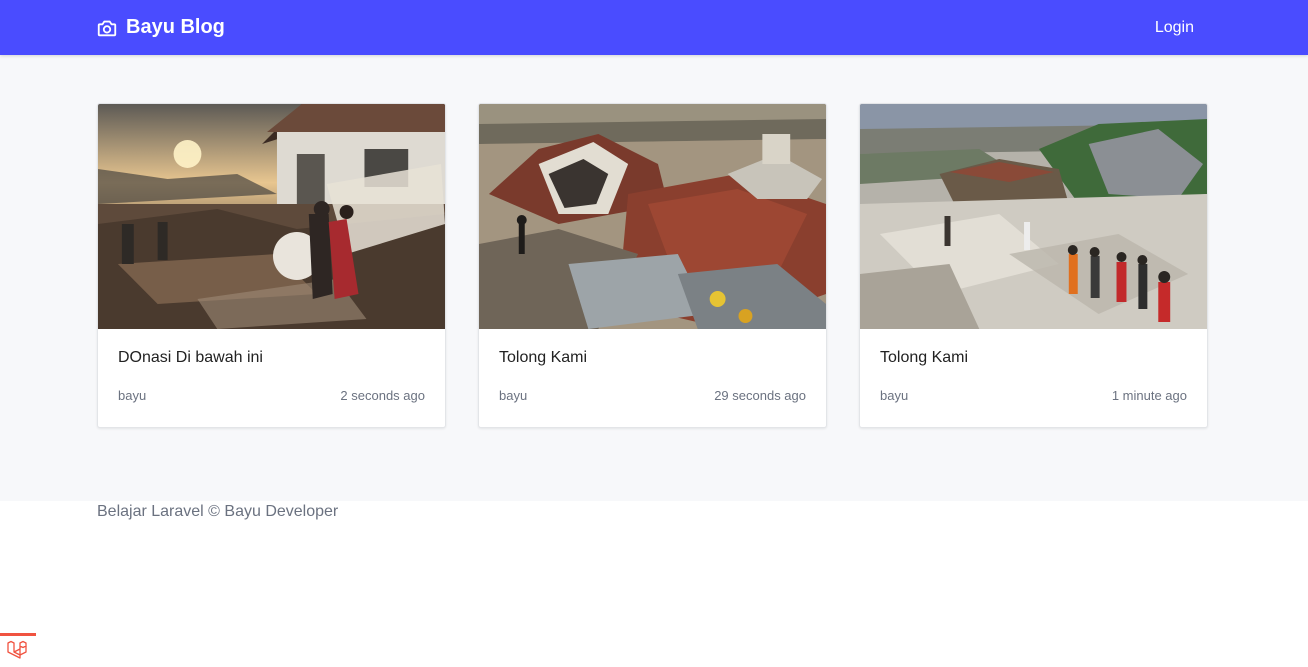 This screenshot has height=667, width=1308. I want to click on post-time: 1 minute ago, so click(1149, 395).